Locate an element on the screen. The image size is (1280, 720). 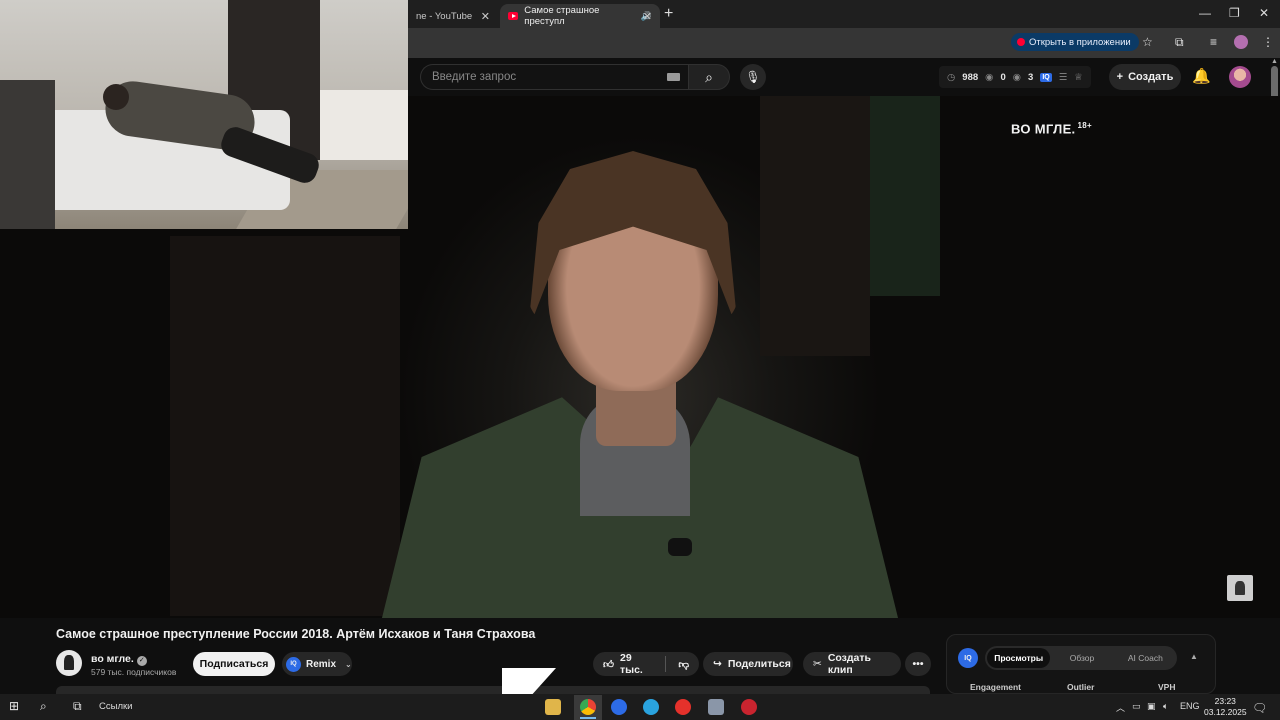
create-label: Создать is located at coordinates (1151, 77).